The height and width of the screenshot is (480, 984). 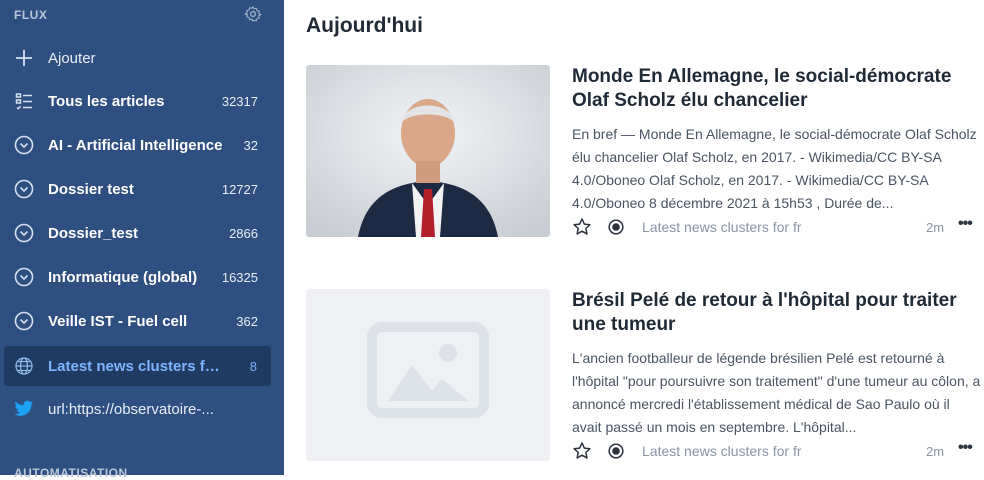 I want to click on sidebar-item-count: 12727, so click(x=239, y=189).